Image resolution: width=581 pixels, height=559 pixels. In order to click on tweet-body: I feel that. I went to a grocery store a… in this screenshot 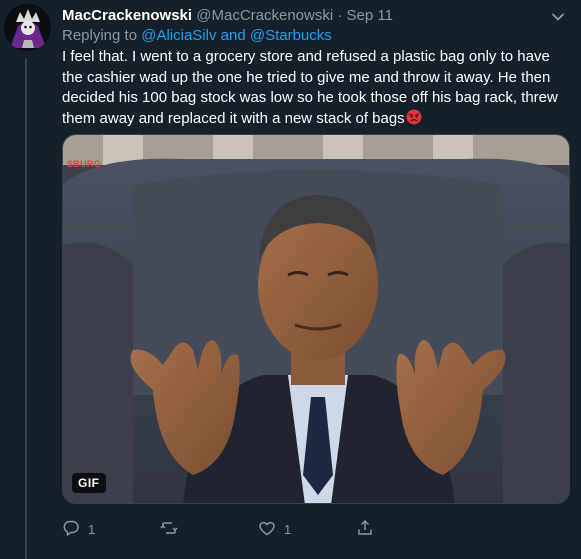, I will do `click(310, 87)`.